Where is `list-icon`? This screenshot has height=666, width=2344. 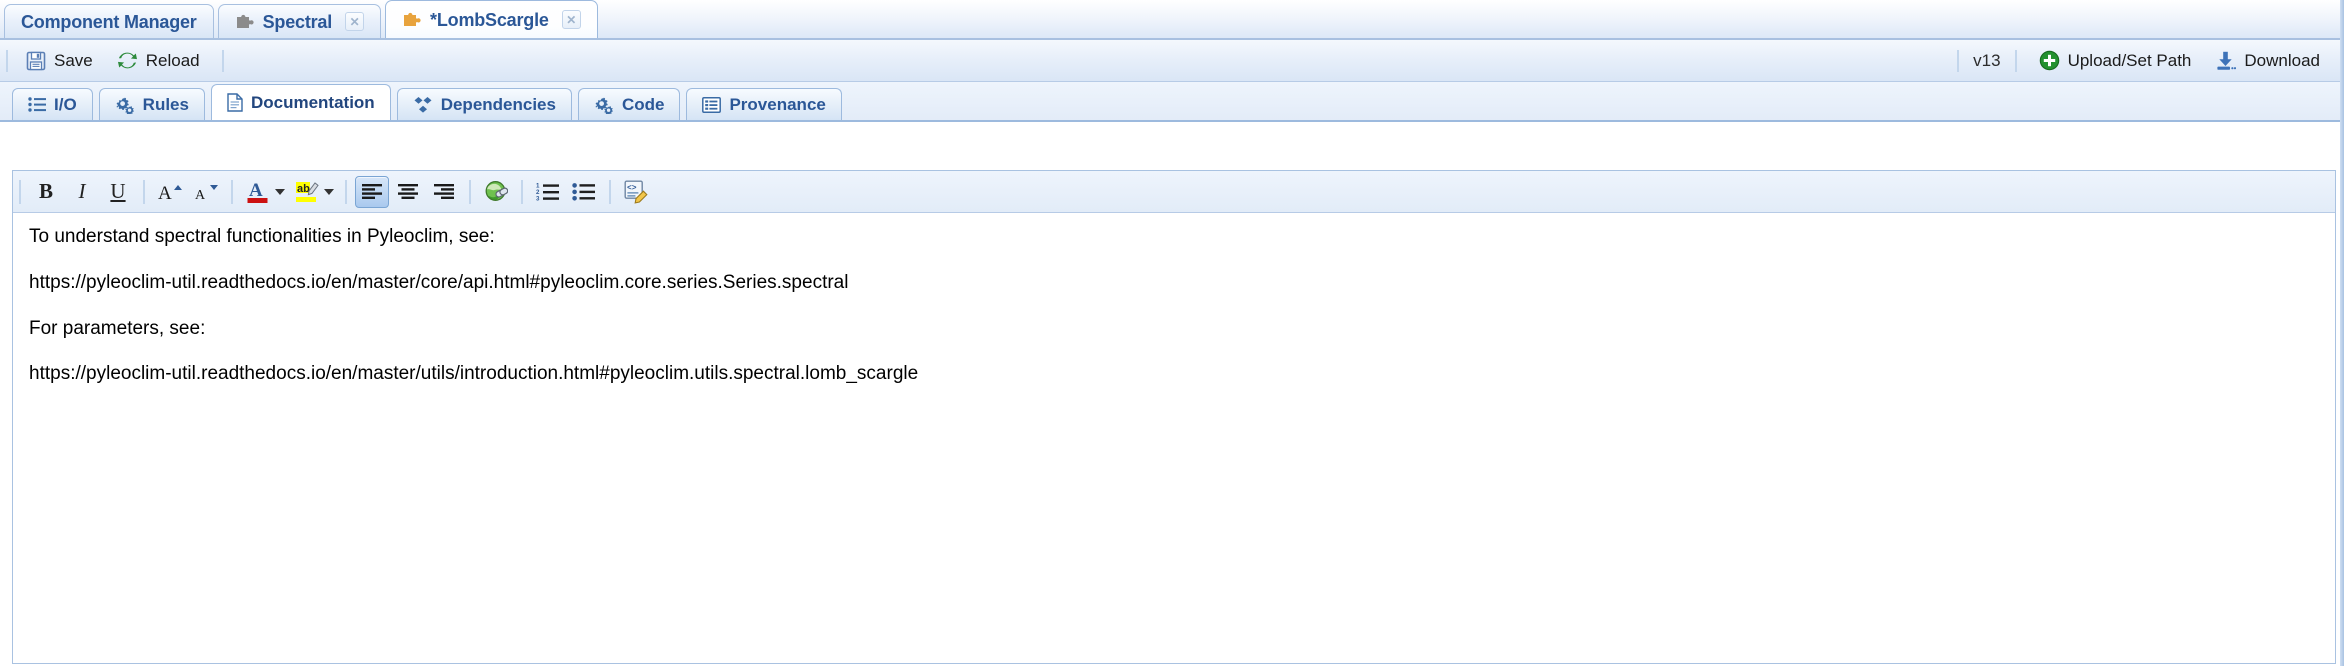
list-icon is located at coordinates (37, 104).